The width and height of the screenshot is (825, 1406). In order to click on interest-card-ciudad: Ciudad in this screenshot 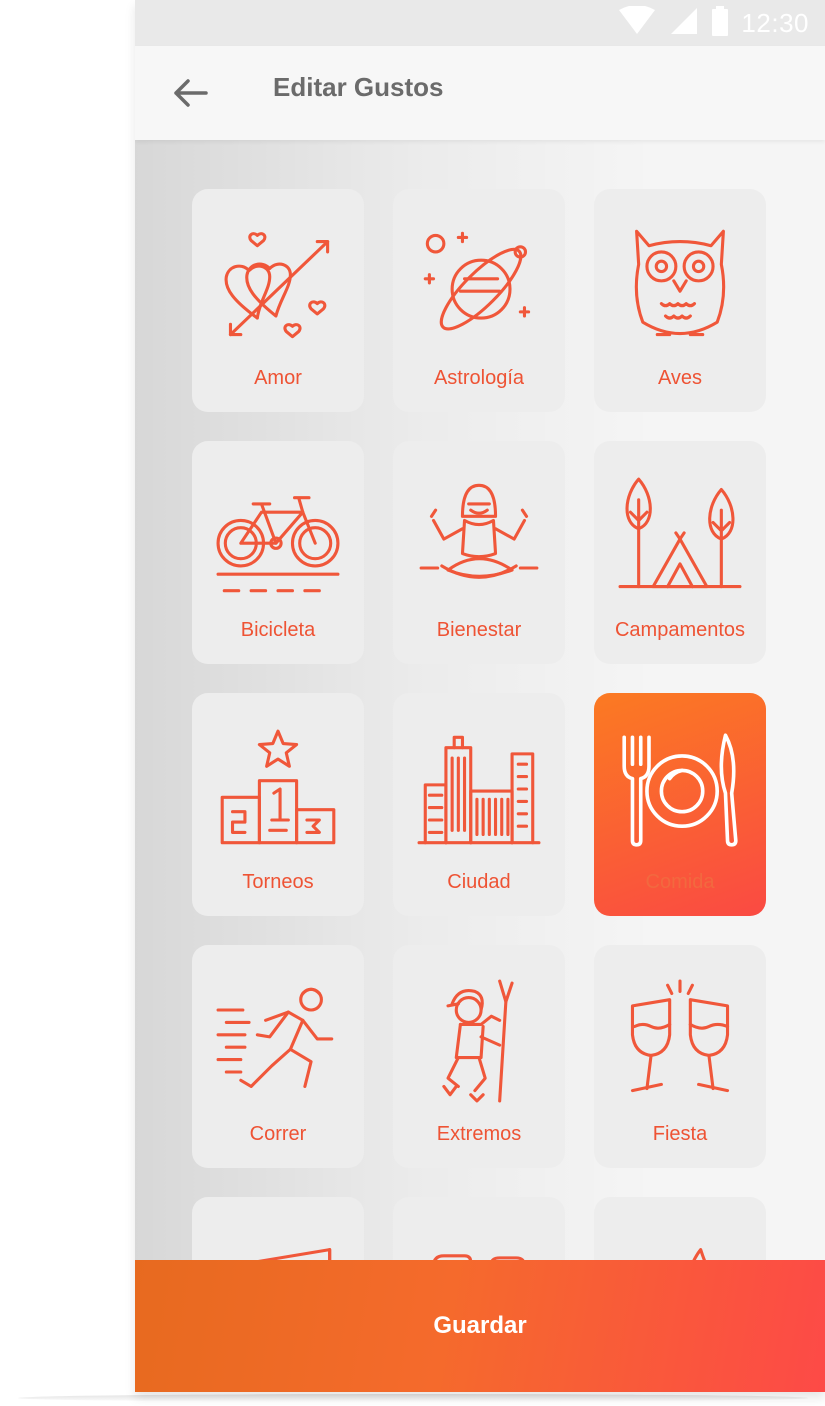, I will do `click(479, 804)`.